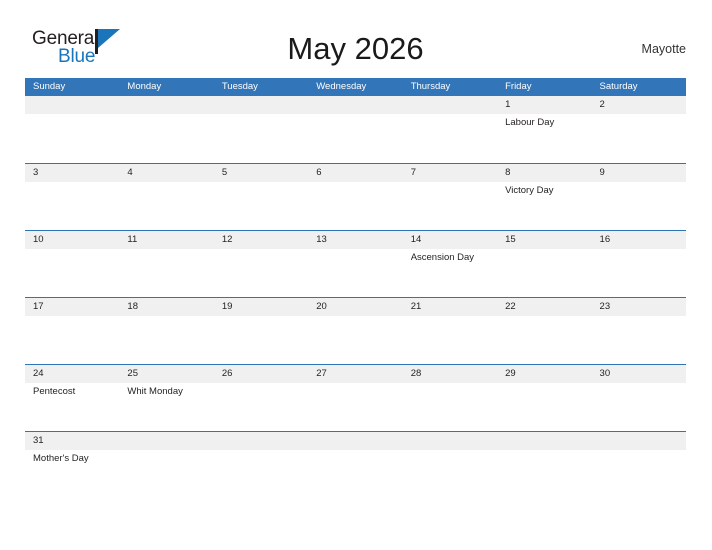 Image resolution: width=712 pixels, height=550 pixels. I want to click on day-number: 5, so click(261, 173).